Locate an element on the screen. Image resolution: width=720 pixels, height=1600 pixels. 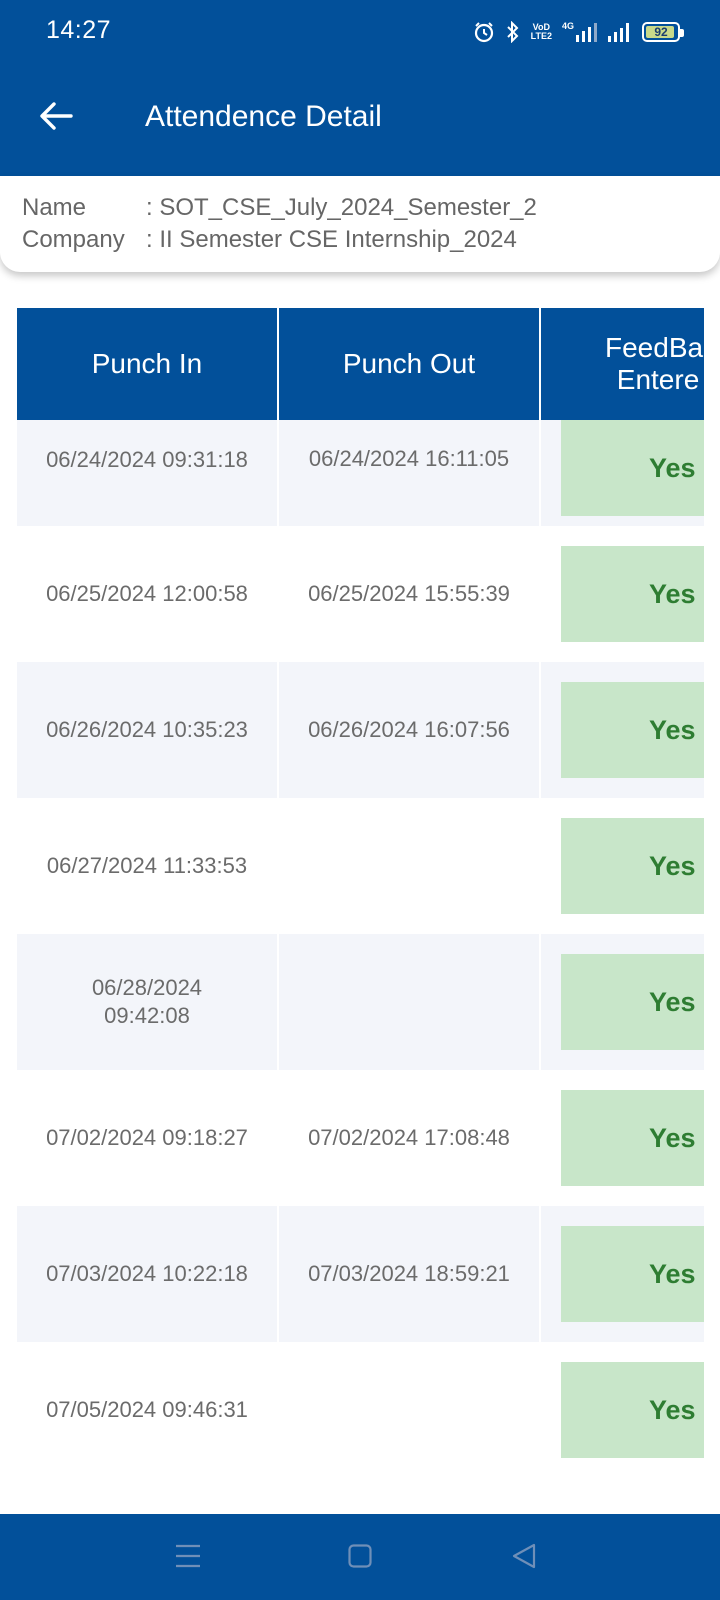
status-bar: 14:27 VoD LTE2 4G 92 is located at coordinates (360, 31).